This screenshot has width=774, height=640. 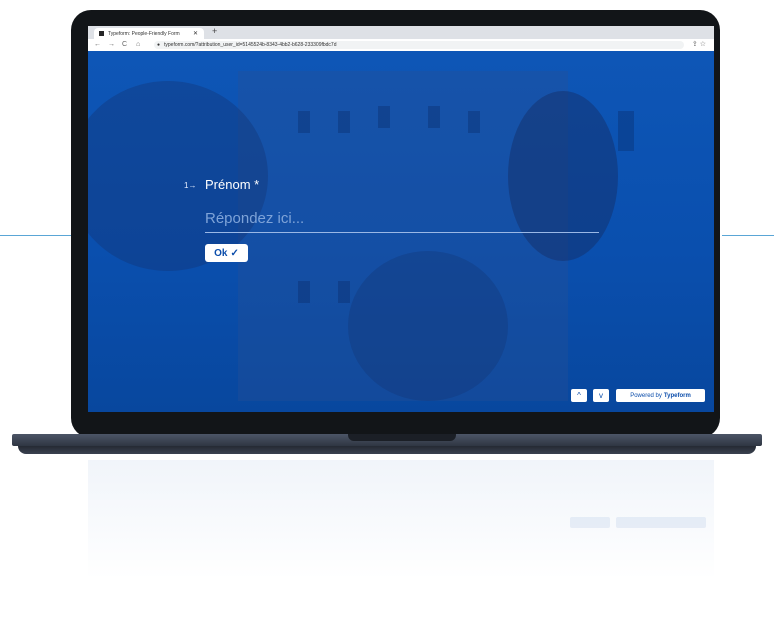 I want to click on tree-silhouette-center, so click(x=428, y=326).